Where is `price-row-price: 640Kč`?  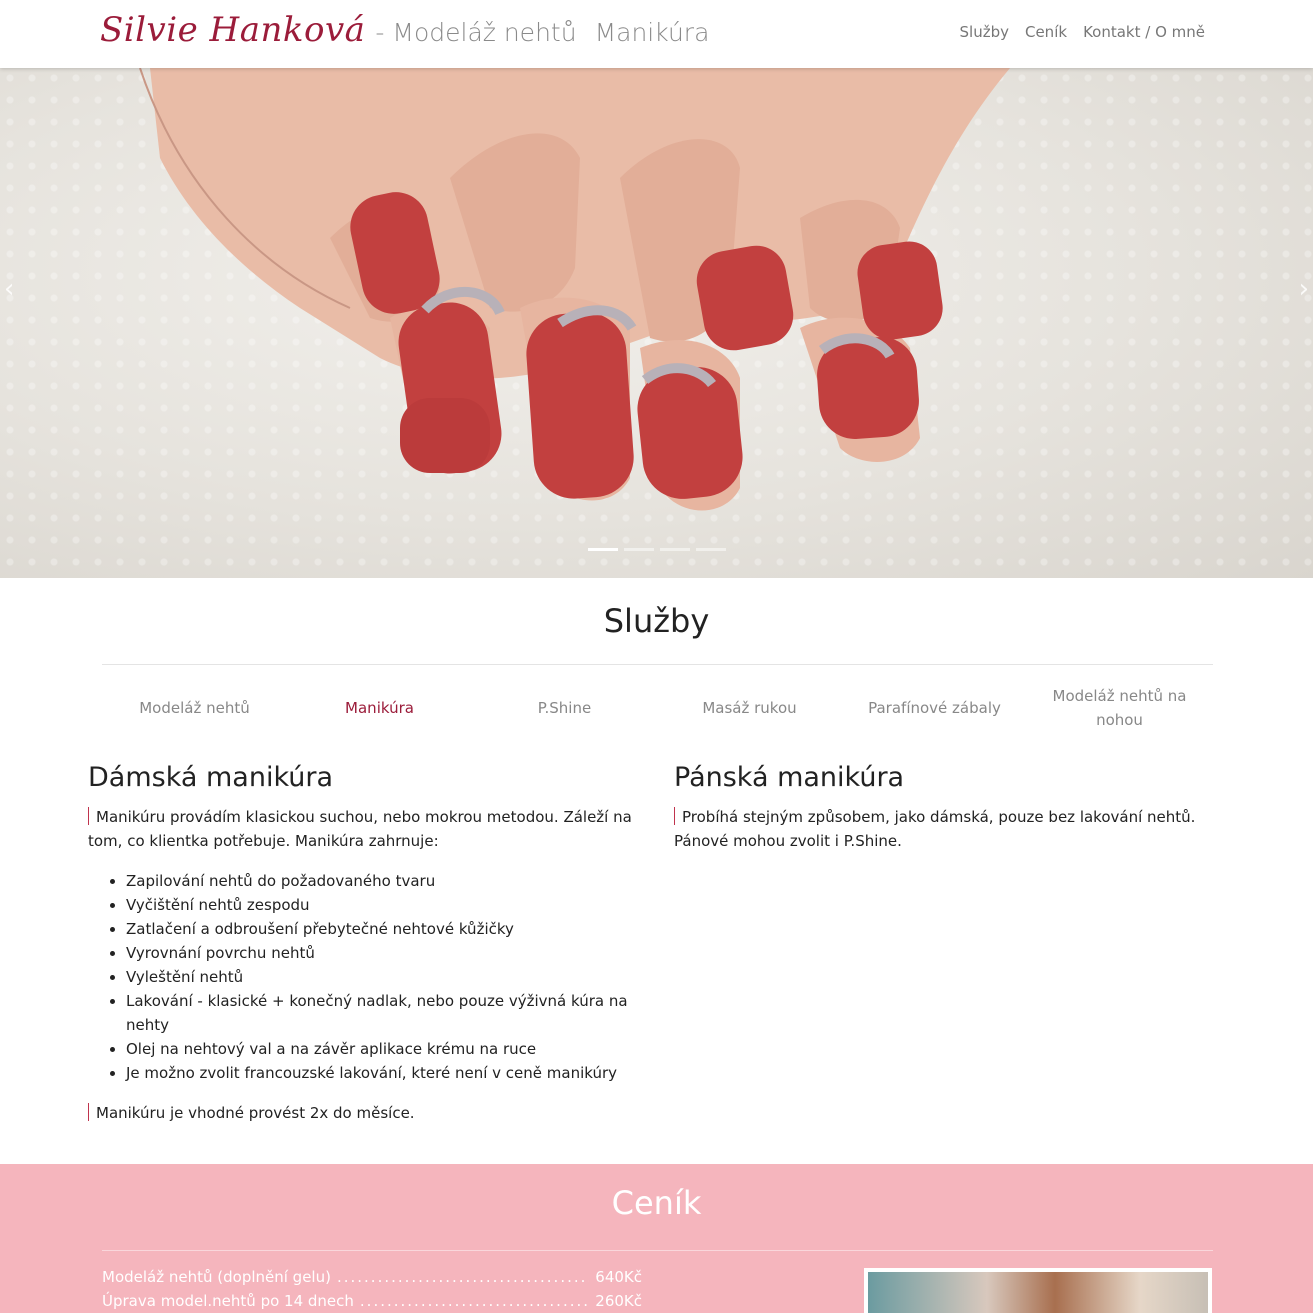 price-row-price: 640Kč is located at coordinates (618, 1277).